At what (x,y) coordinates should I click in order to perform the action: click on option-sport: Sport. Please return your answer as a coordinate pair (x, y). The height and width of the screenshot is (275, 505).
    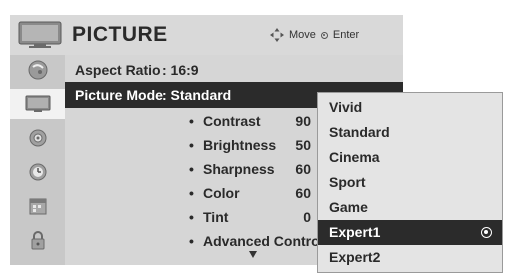
    Looking at the image, I should click on (410, 182).